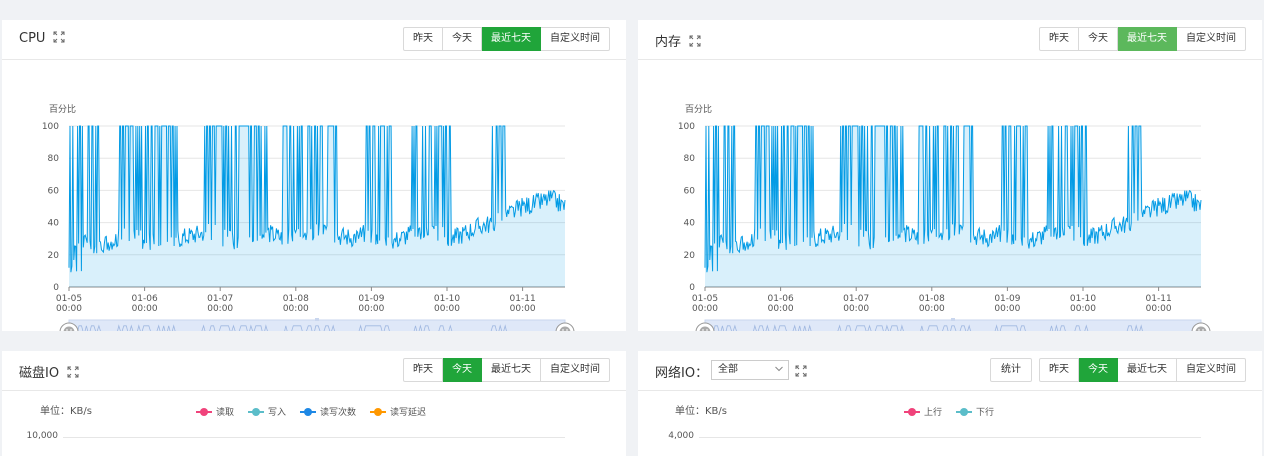 The height and width of the screenshot is (456, 1264). What do you see at coordinates (949, 411) in the screenshot?
I see `network-io-legend: 上行 下行` at bounding box center [949, 411].